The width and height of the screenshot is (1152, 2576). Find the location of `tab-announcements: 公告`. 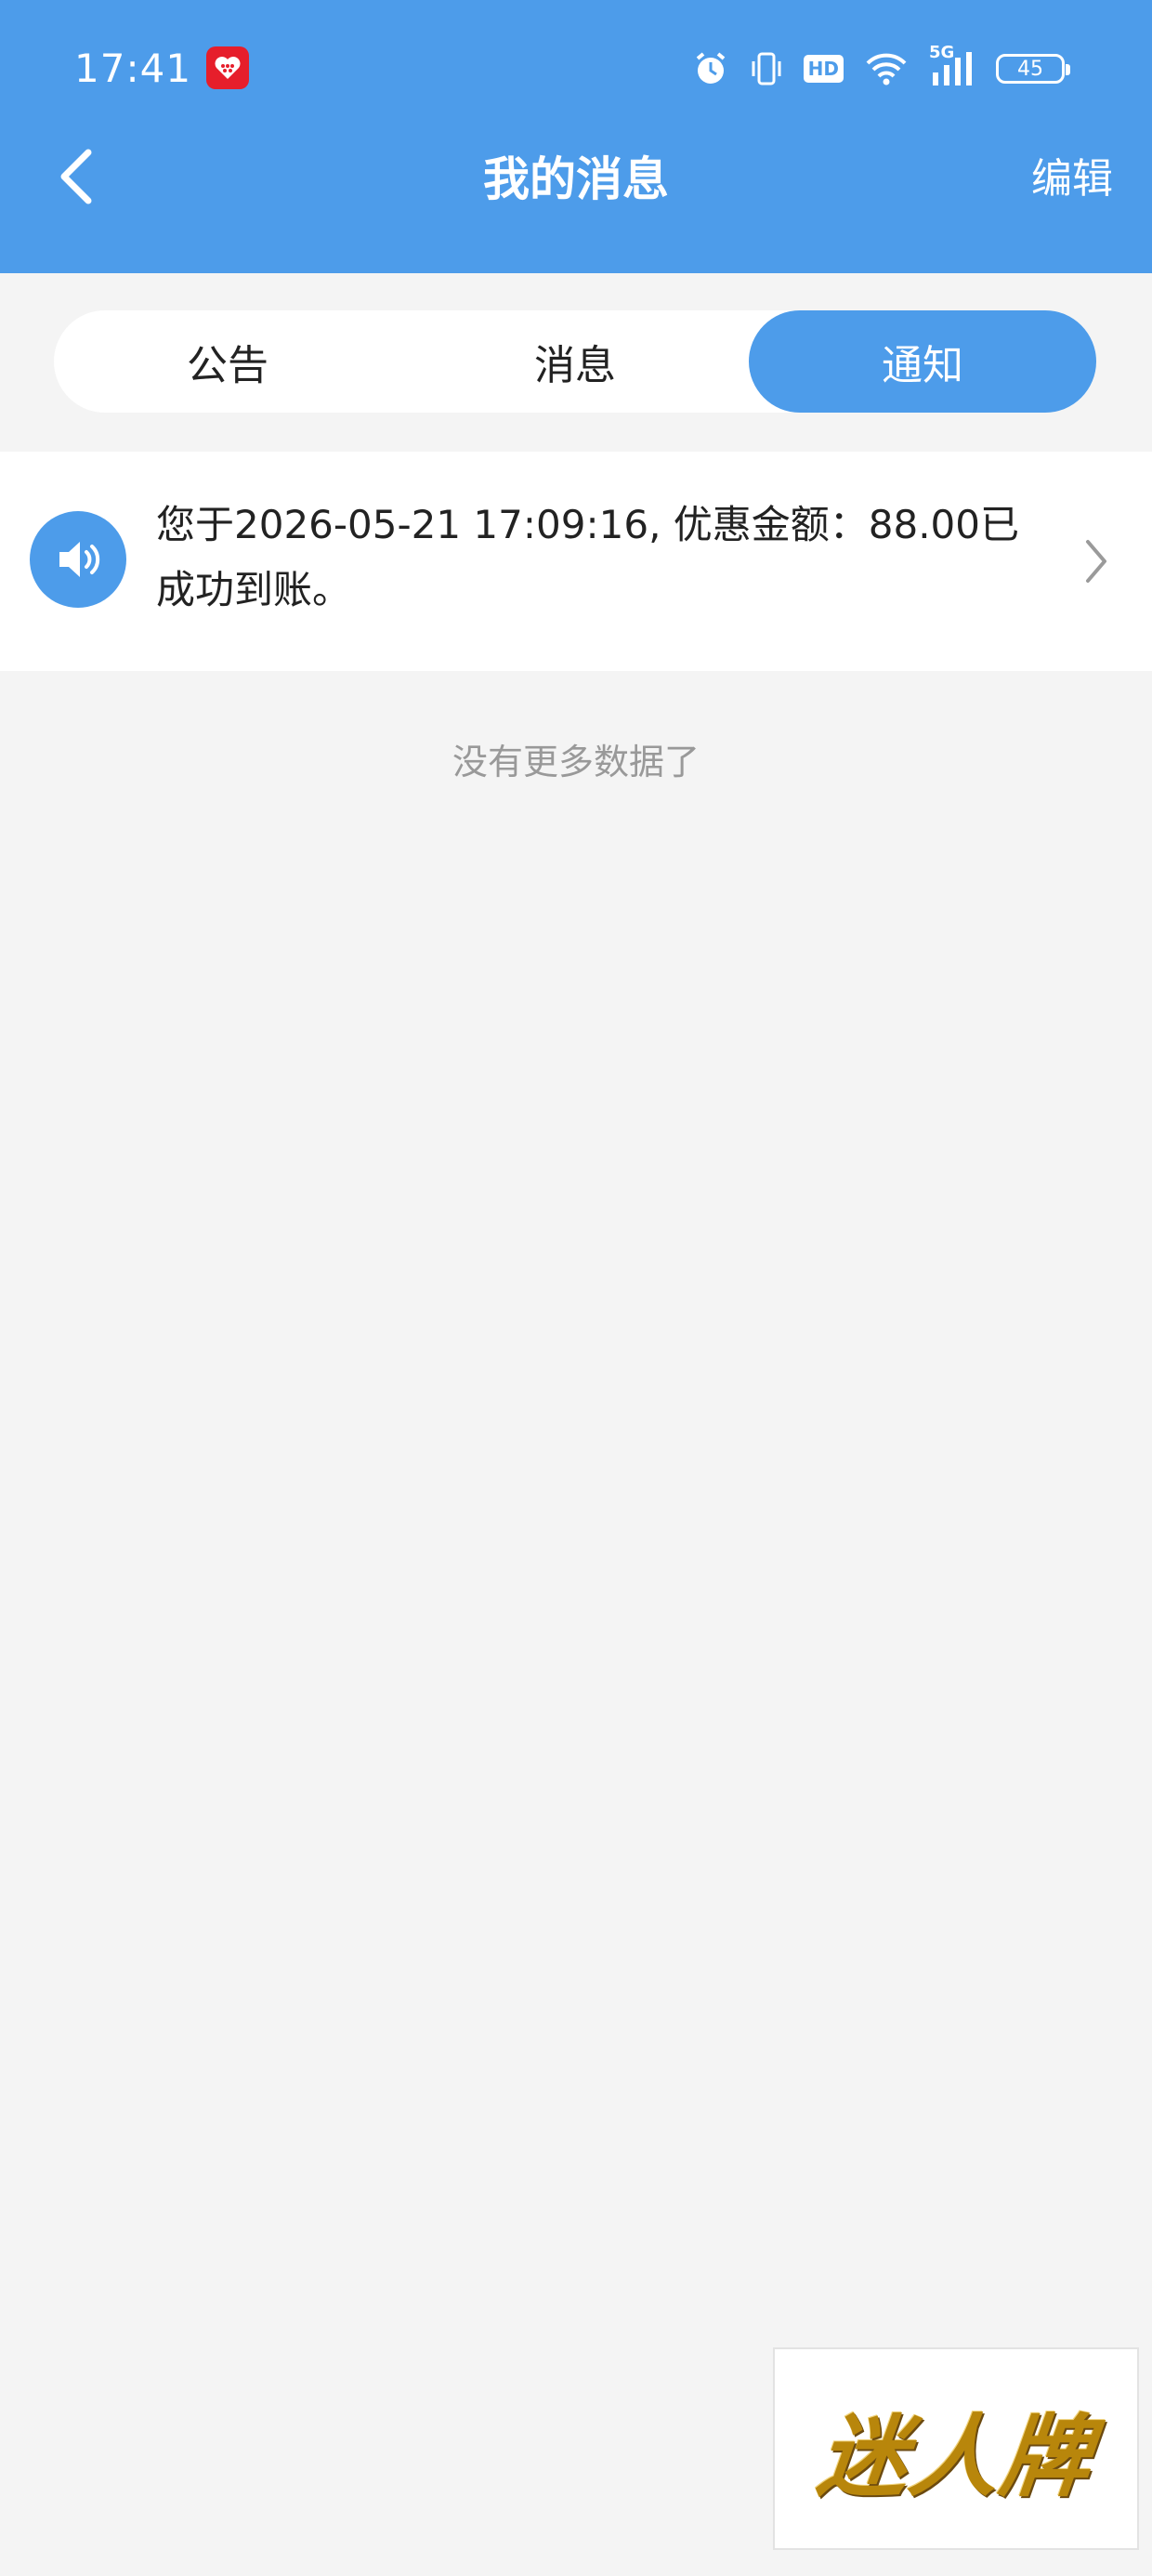

tab-announcements: 公告 is located at coordinates (227, 361).